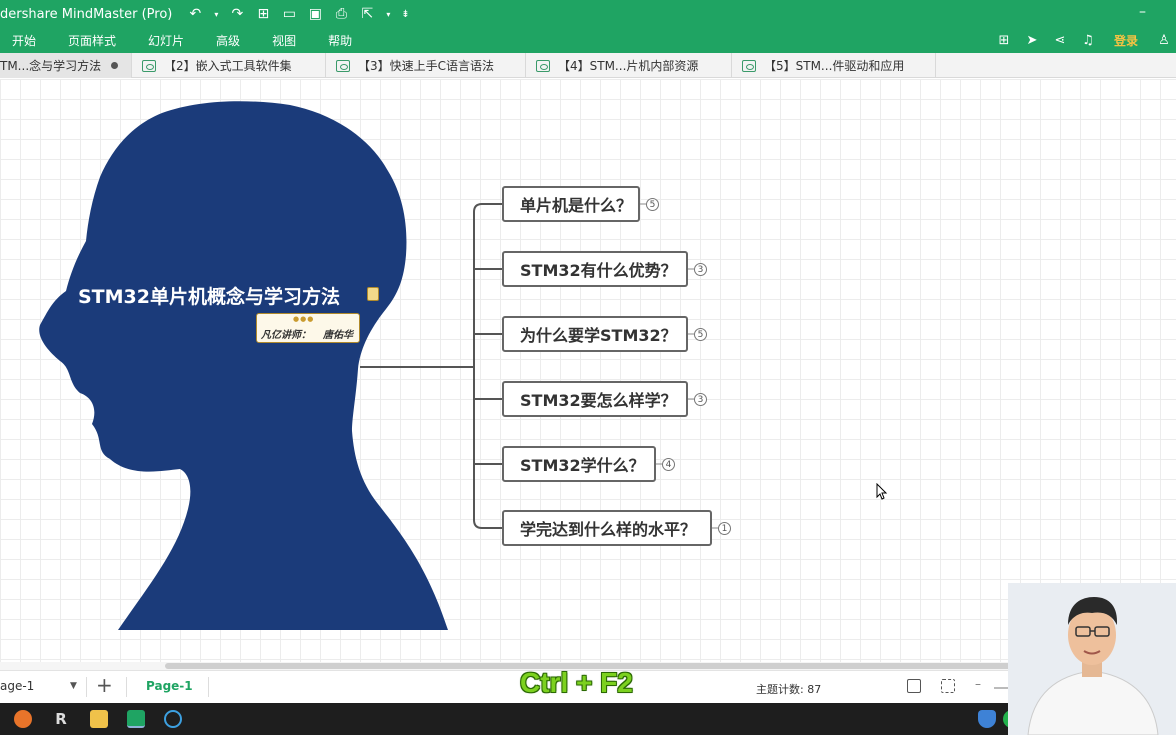 The image size is (1176, 735). Describe the element at coordinates (315, 14) in the screenshot. I see `save-icon: ▣` at that location.